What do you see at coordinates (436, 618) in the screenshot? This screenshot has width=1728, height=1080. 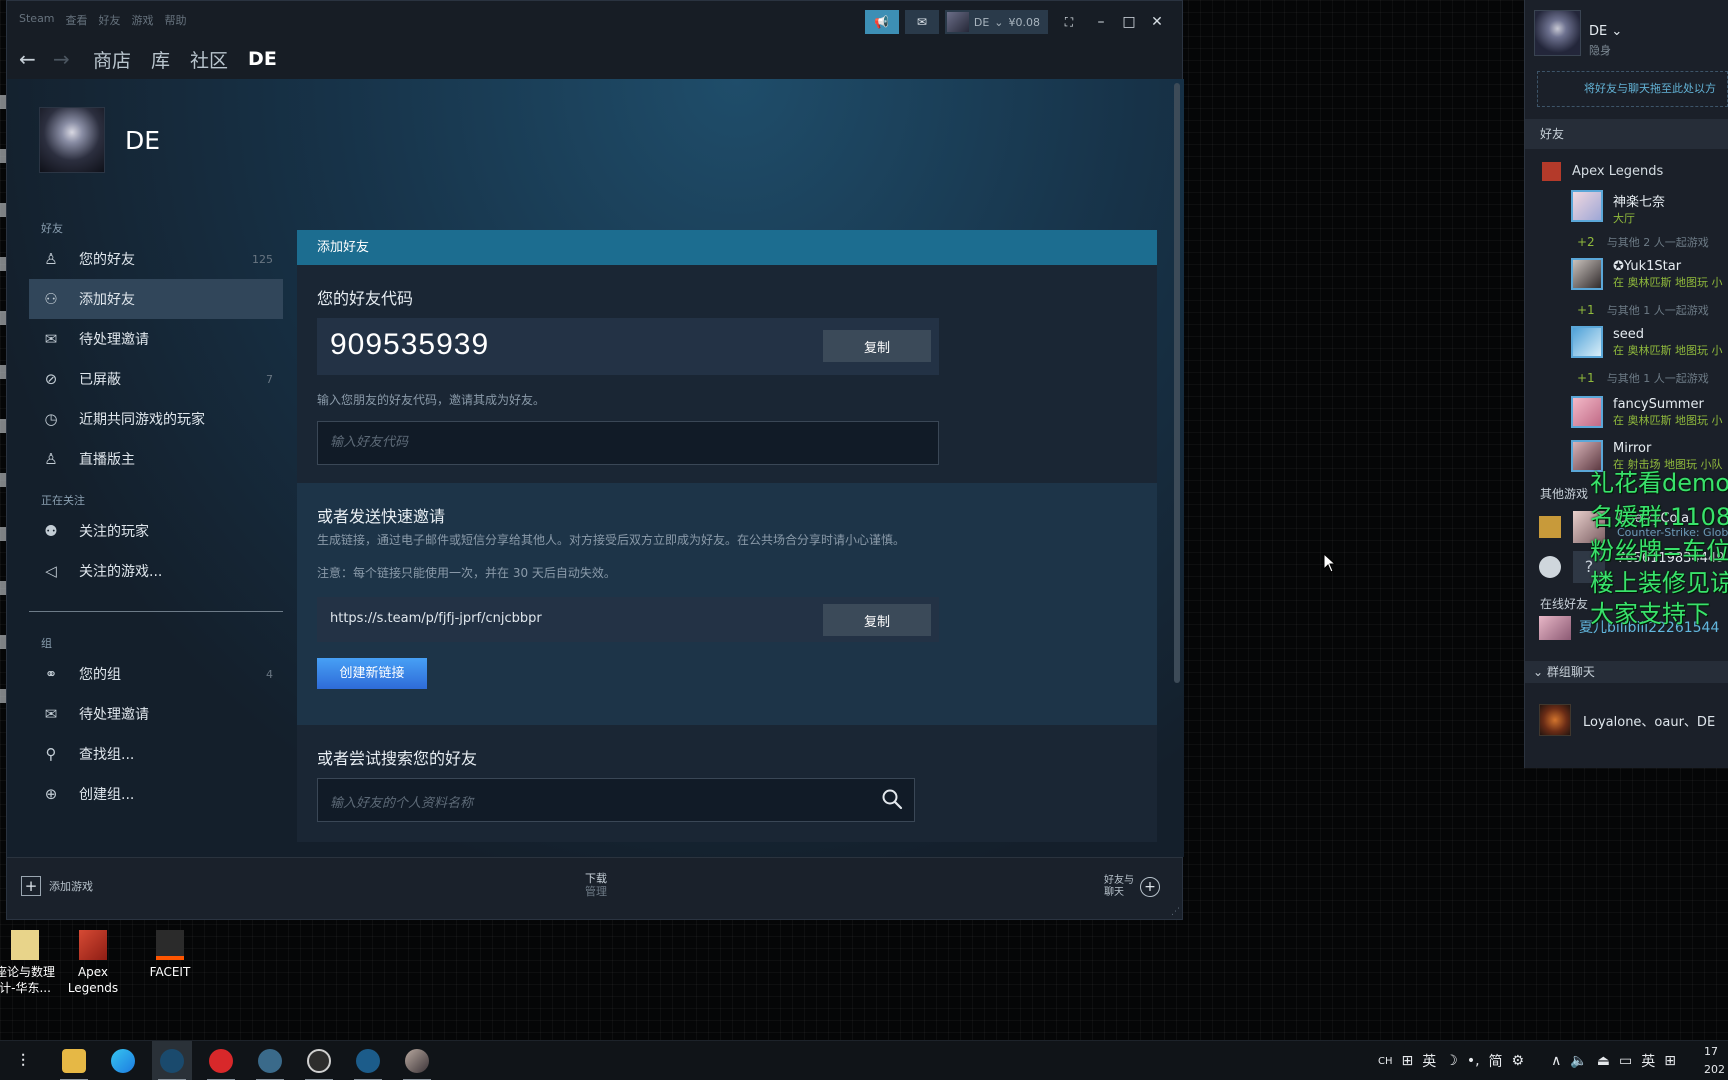 I see `invite-link: https://s.team/p/fjfj-jprf/cnjcbbpr` at bounding box center [436, 618].